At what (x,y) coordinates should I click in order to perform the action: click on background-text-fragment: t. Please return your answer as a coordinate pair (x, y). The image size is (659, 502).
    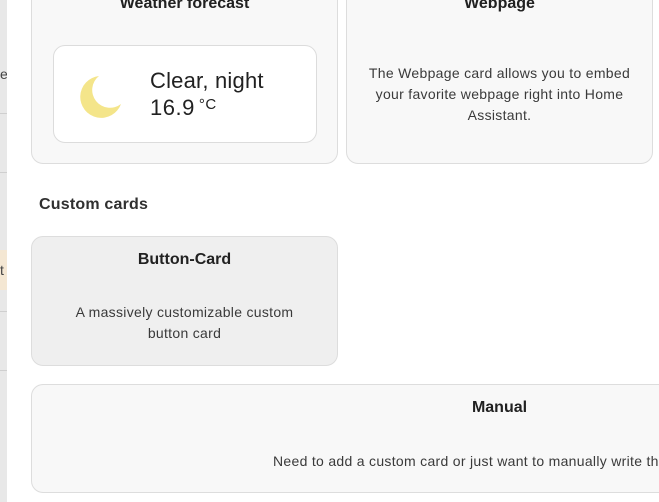
    Looking at the image, I should click on (3, 270).